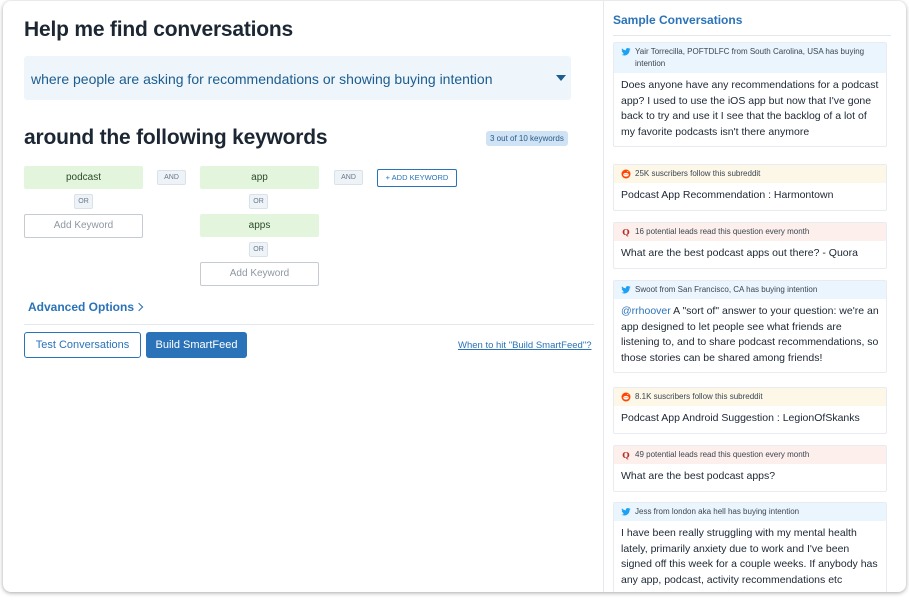 The height and width of the screenshot is (600, 909). I want to click on card-body: Podcast App Recommendation : Harmontown, so click(727, 195).